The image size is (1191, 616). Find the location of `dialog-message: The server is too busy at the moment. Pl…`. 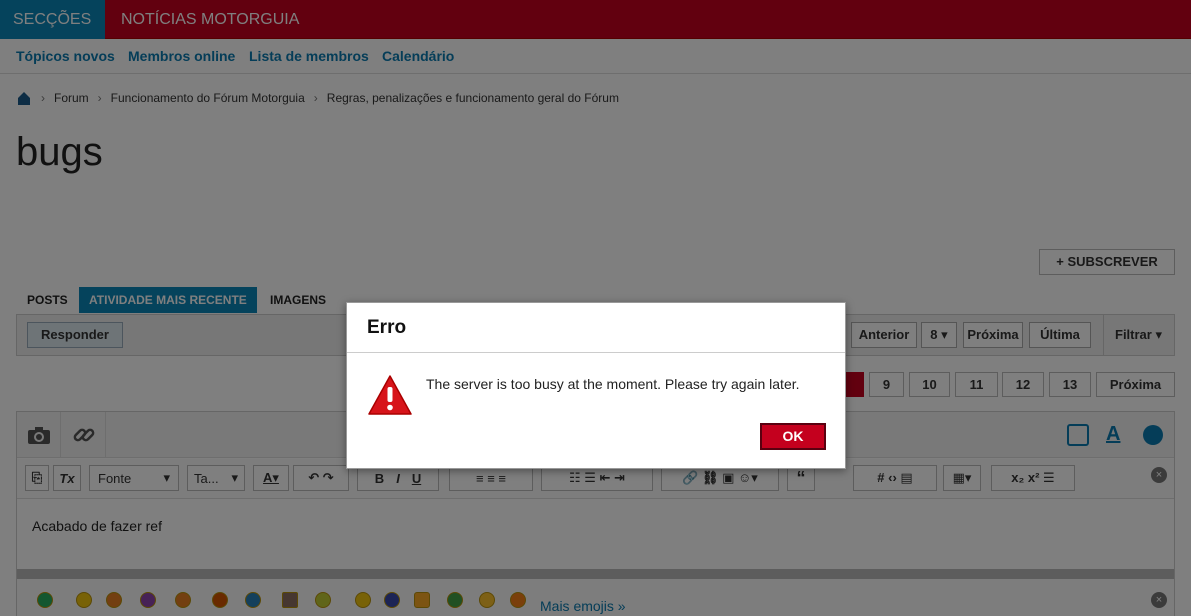

dialog-message: The server is too busy at the moment. Pl… is located at coordinates (613, 384).